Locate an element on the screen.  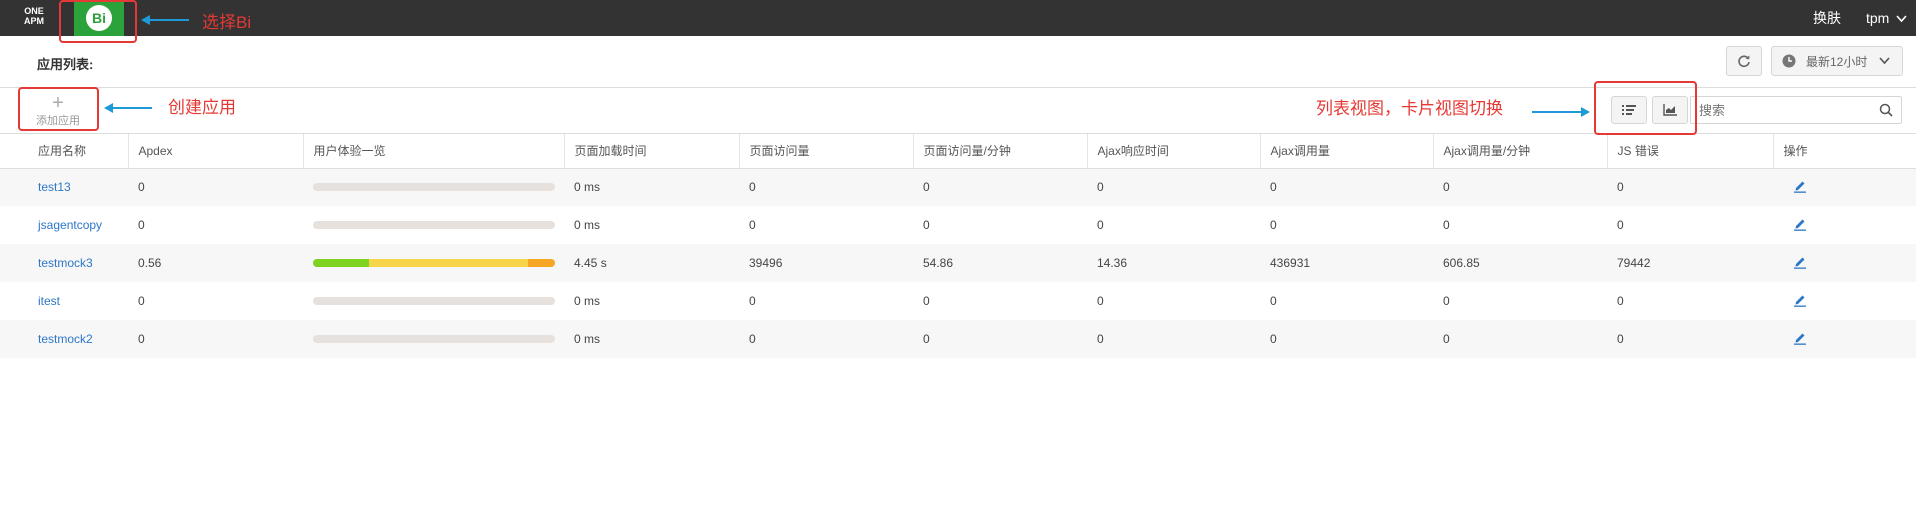
col-header-ajax-calls: Ajax调用量 is located at coordinates (1347, 151).